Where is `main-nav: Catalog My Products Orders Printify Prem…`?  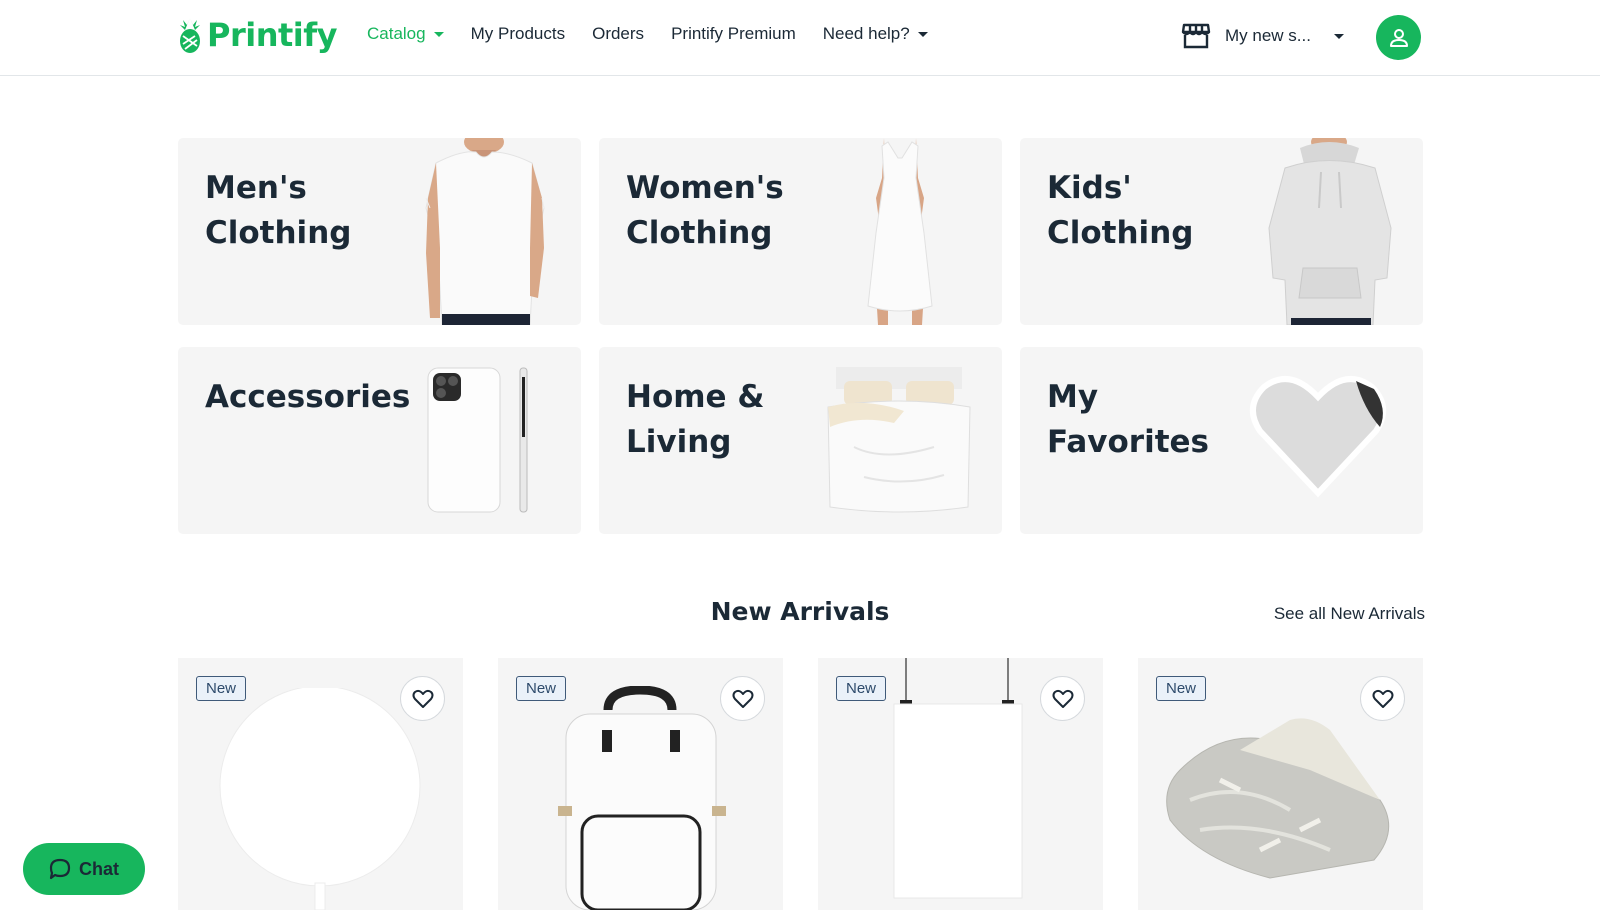 main-nav: Catalog My Products Orders Printify Prem… is located at coordinates (647, 34).